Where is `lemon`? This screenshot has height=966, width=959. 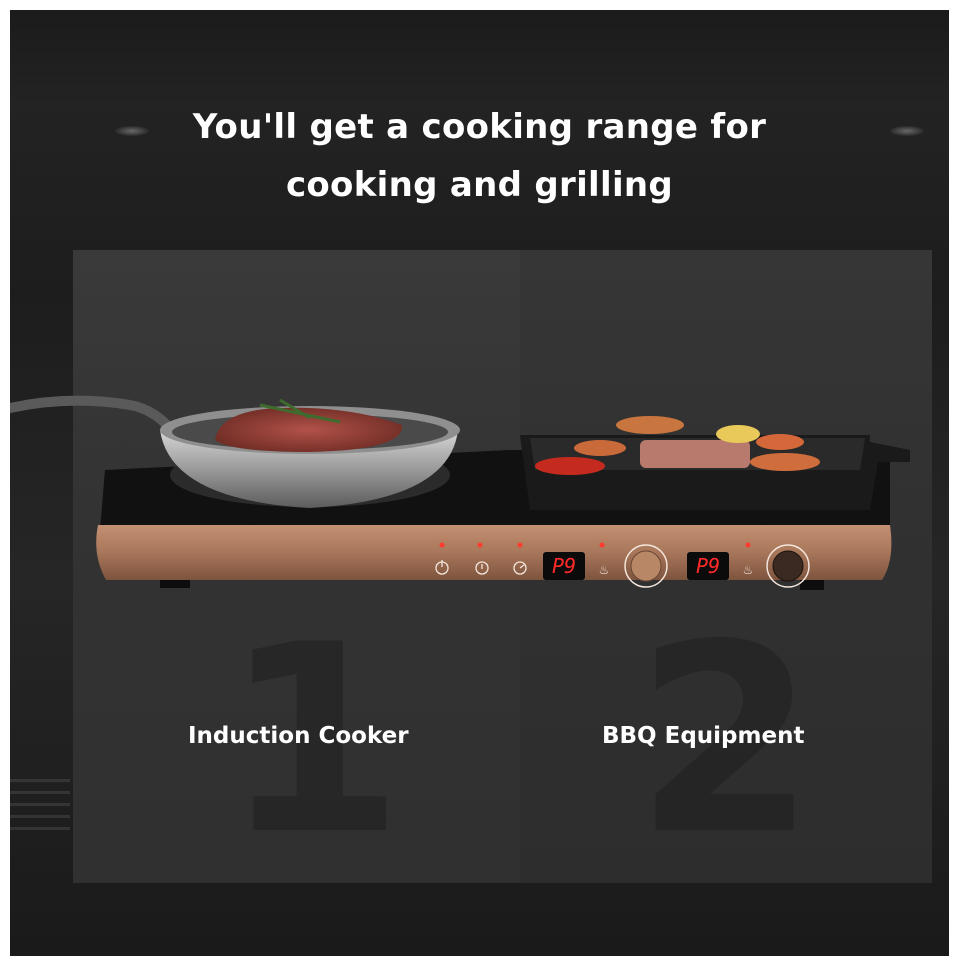 lemon is located at coordinates (738, 434).